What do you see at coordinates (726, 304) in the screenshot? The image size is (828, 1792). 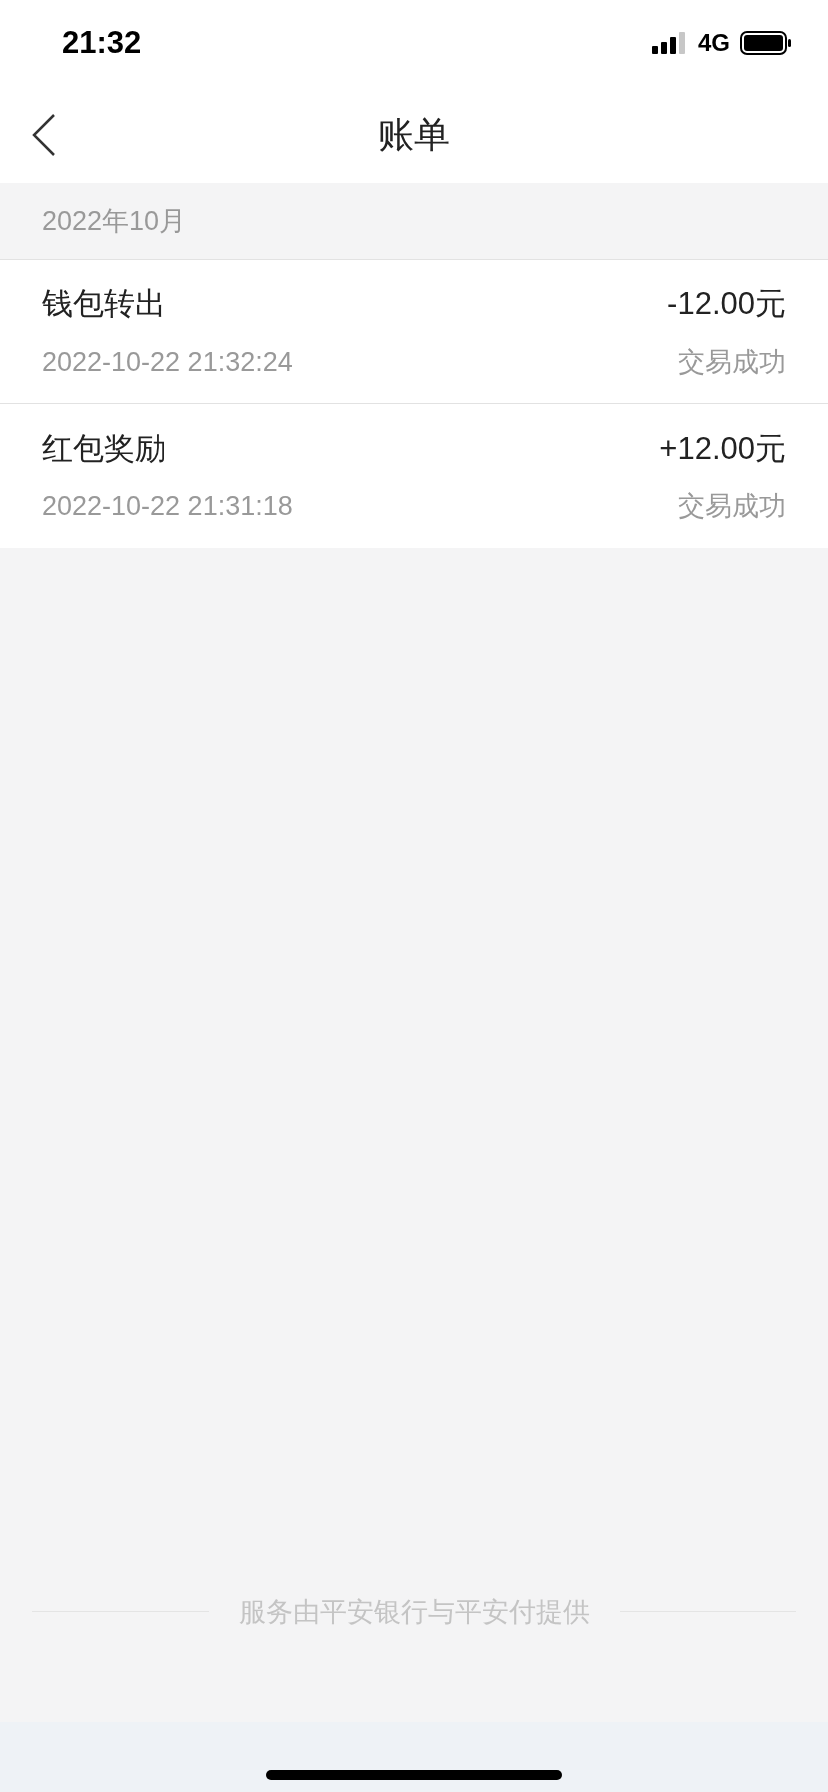 I see `transaction-amount: -12.00元` at bounding box center [726, 304].